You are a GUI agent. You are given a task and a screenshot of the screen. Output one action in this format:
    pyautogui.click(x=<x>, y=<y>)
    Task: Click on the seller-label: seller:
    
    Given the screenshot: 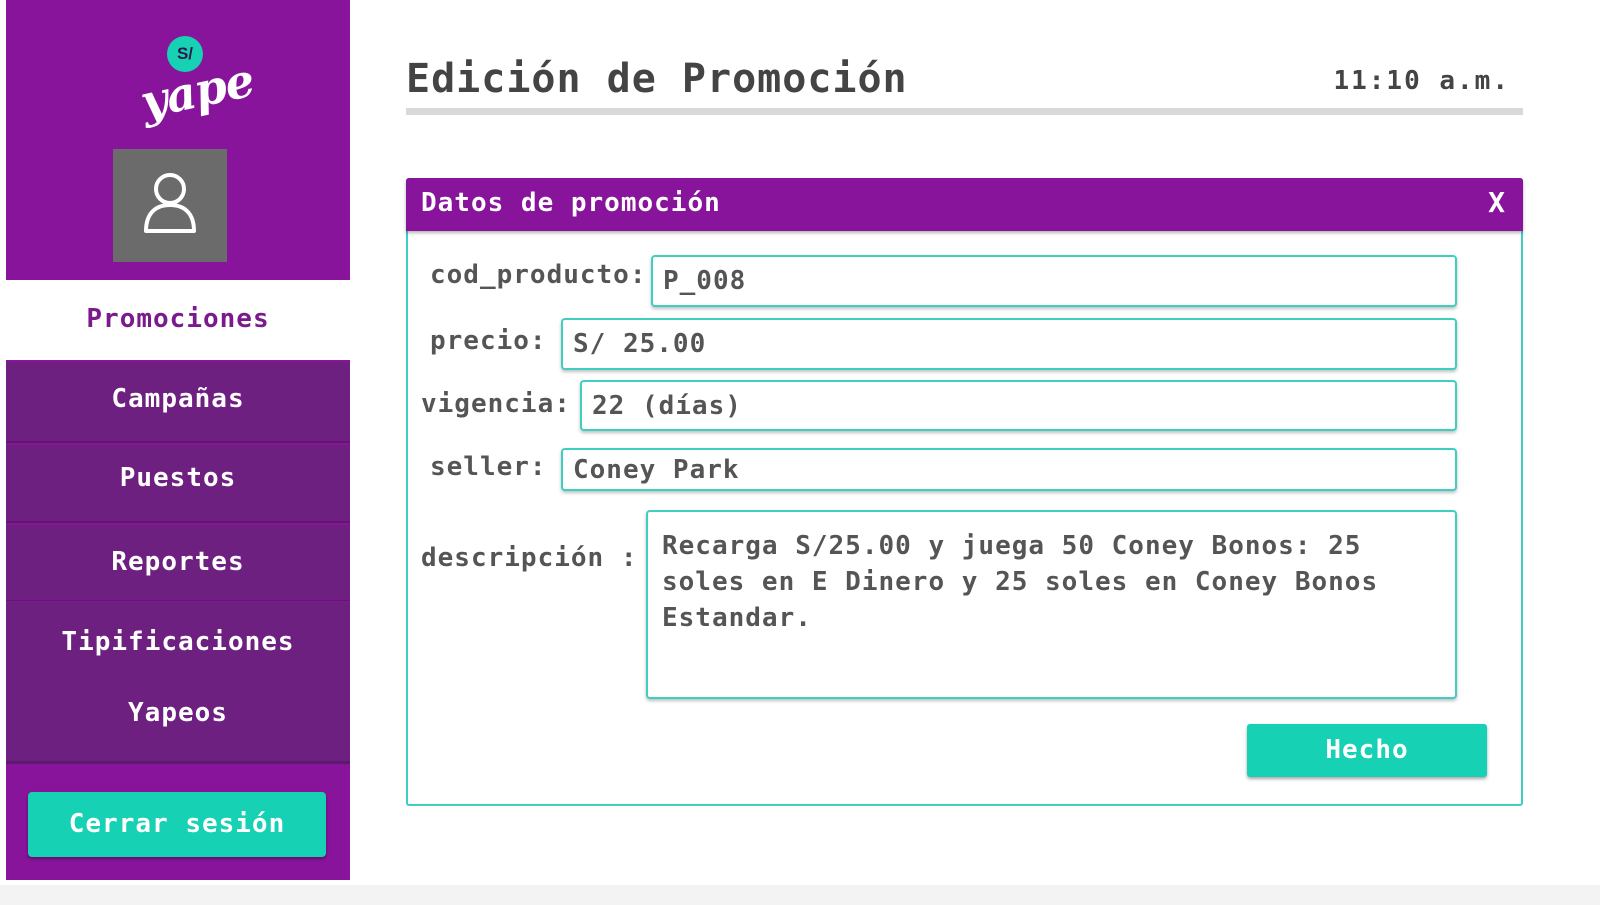 What is the action you would take?
    pyautogui.click(x=488, y=467)
    